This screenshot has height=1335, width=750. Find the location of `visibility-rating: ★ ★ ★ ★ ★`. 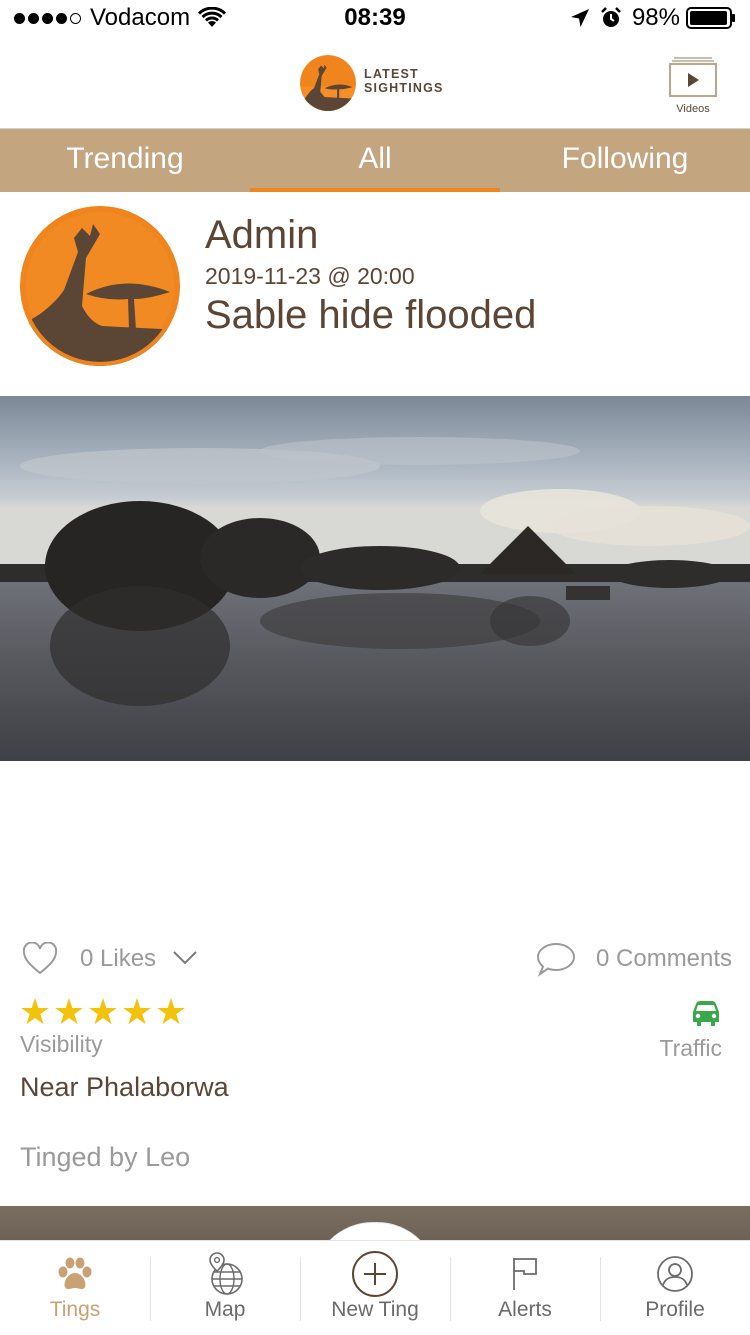

visibility-rating: ★ ★ ★ ★ ★ is located at coordinates (103, 1012).